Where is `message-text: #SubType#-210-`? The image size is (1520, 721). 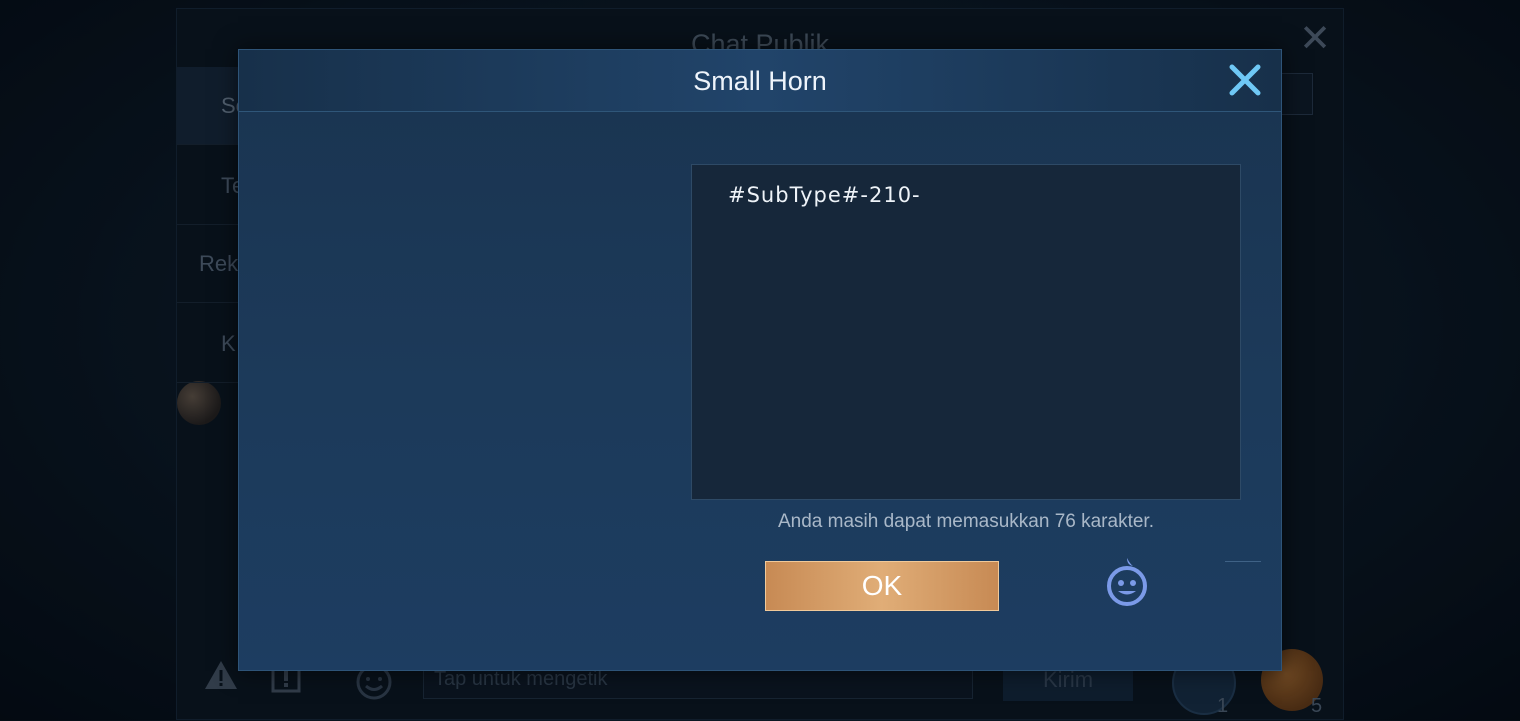 message-text: #SubType#-210- is located at coordinates (824, 195).